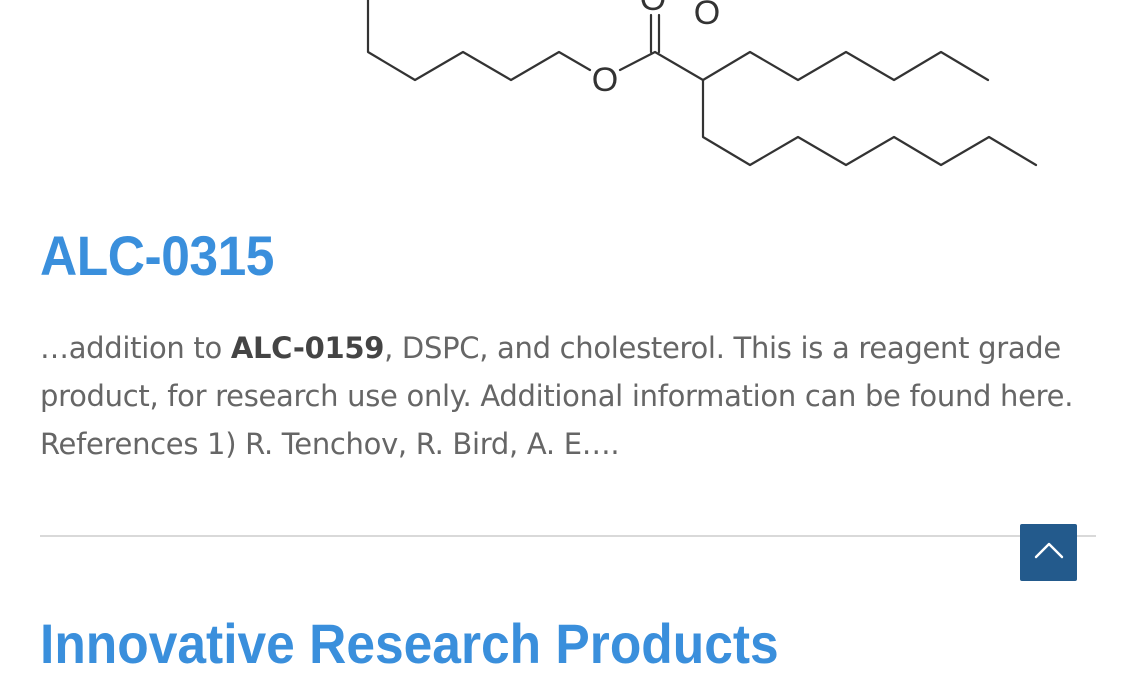 The width and height of the screenshot is (1136, 676). What do you see at coordinates (707, 16) in the screenshot?
I see `oxygen-label: O` at bounding box center [707, 16].